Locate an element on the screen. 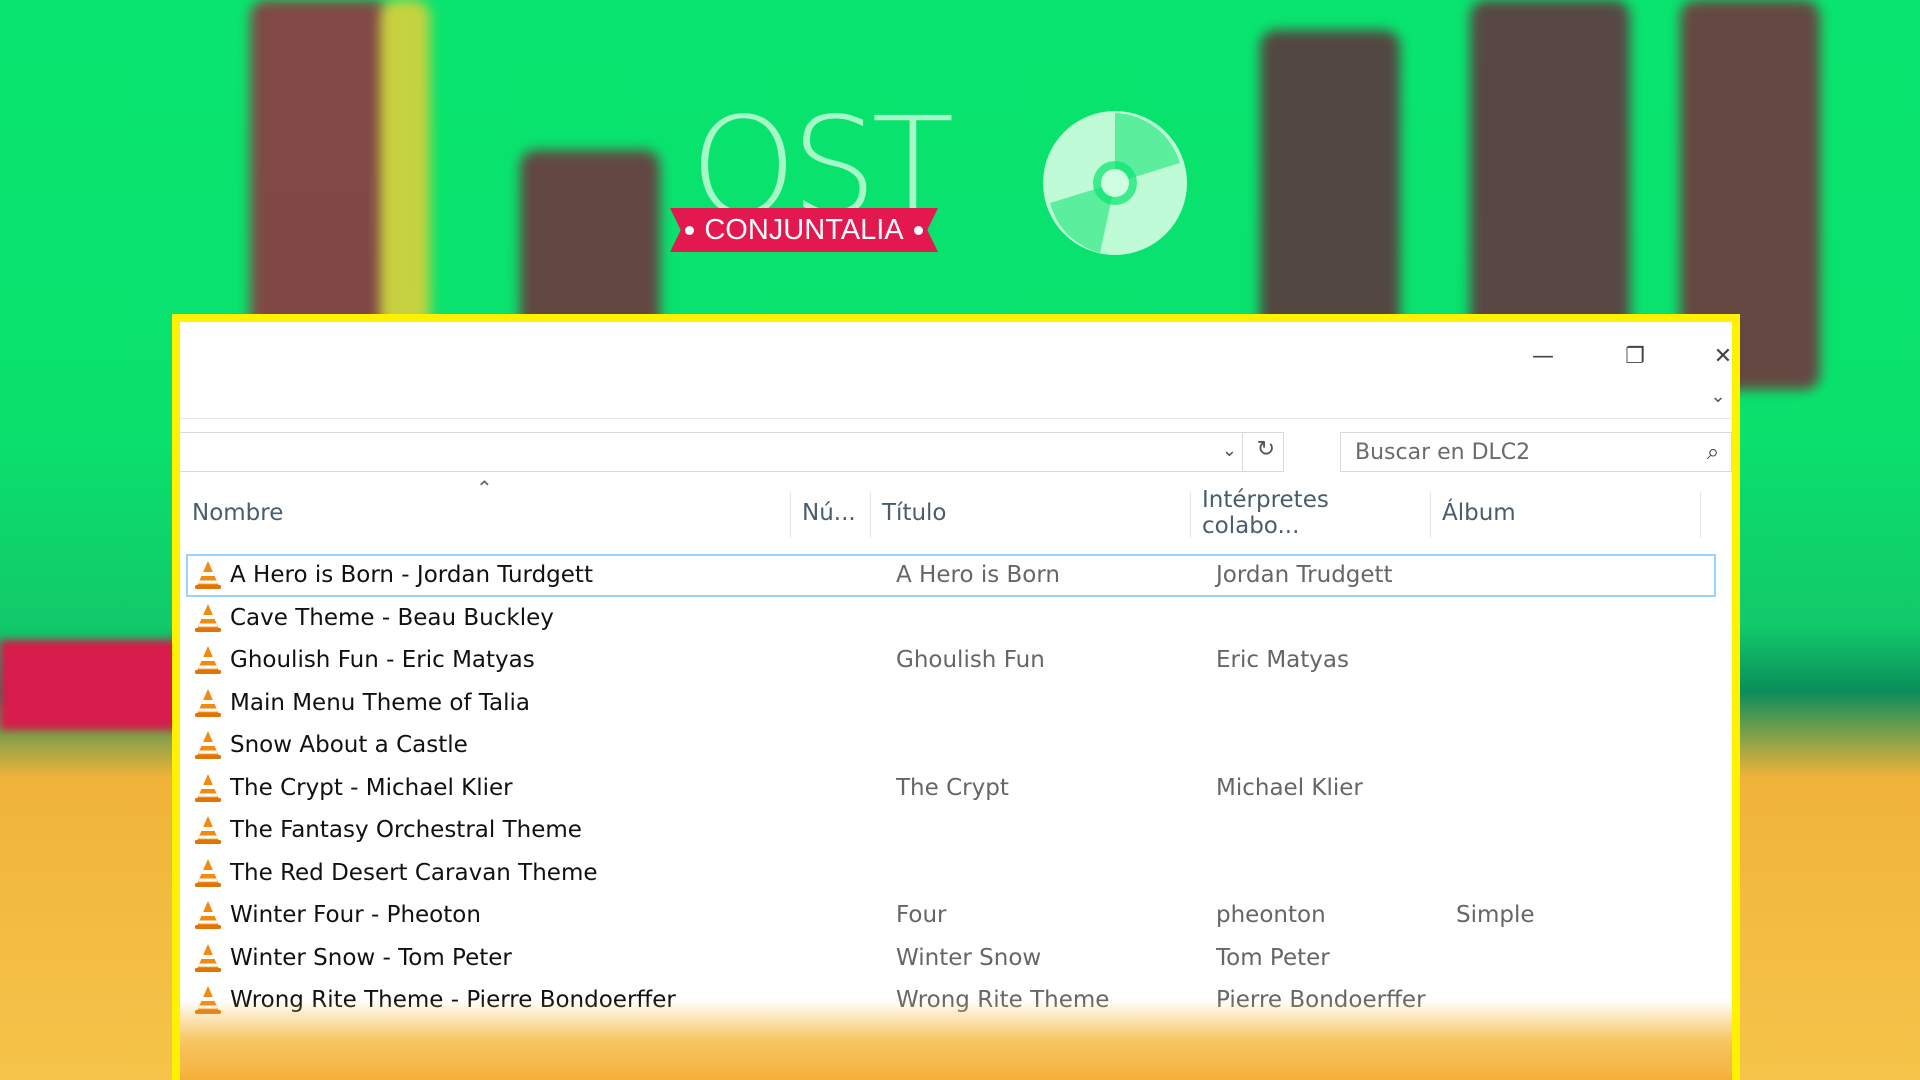 Image resolution: width=1920 pixels, height=1080 pixels. file-title: Ghoulish Fun is located at coordinates (970, 660).